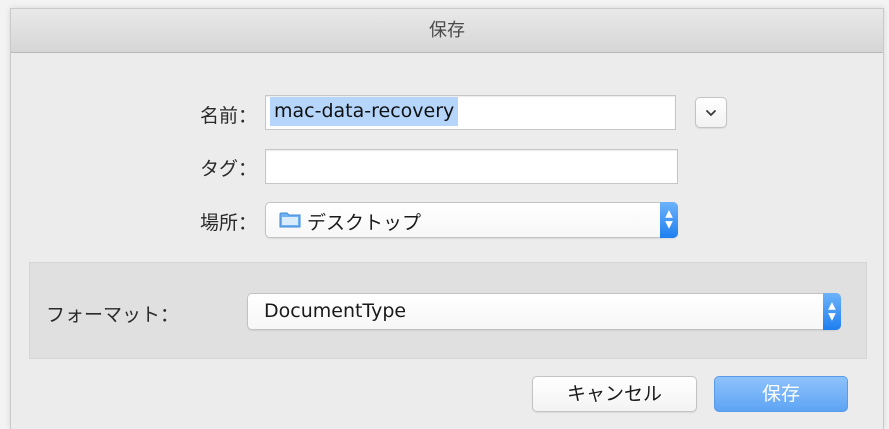 This screenshot has width=889, height=429. I want to click on chevron-down-icon, so click(711, 113).